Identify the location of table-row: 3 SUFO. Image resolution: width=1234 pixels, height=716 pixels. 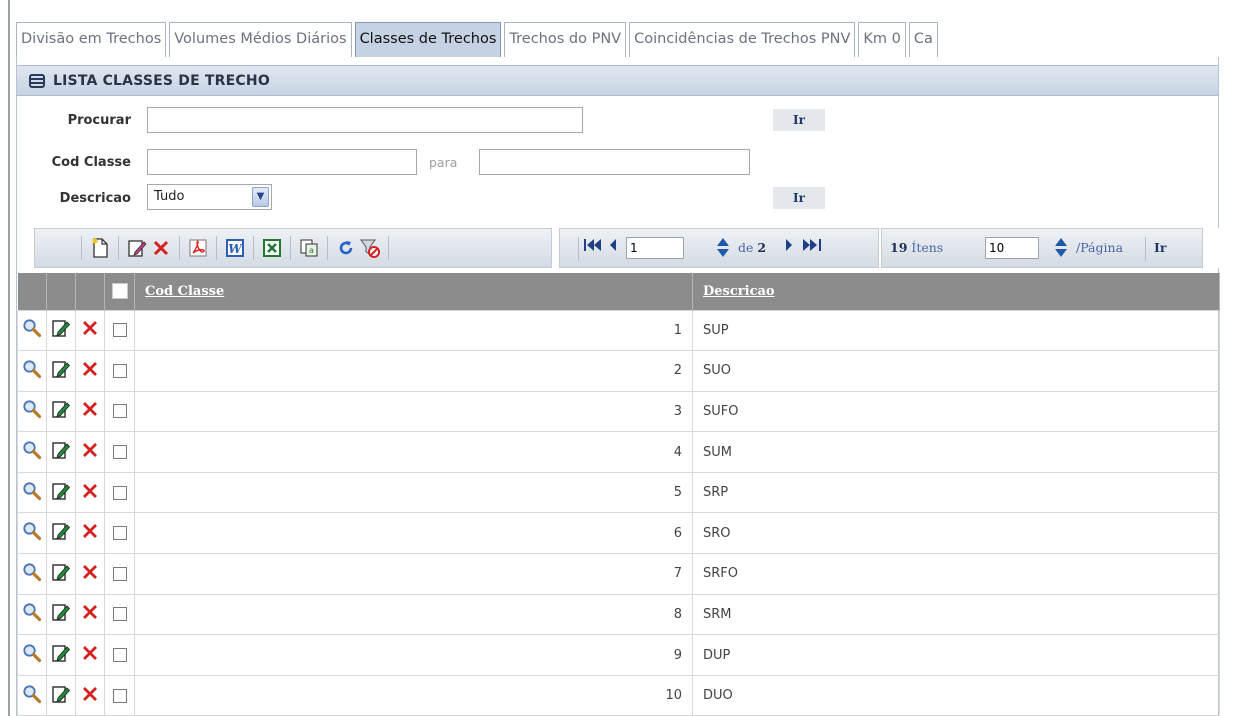
(618, 411).